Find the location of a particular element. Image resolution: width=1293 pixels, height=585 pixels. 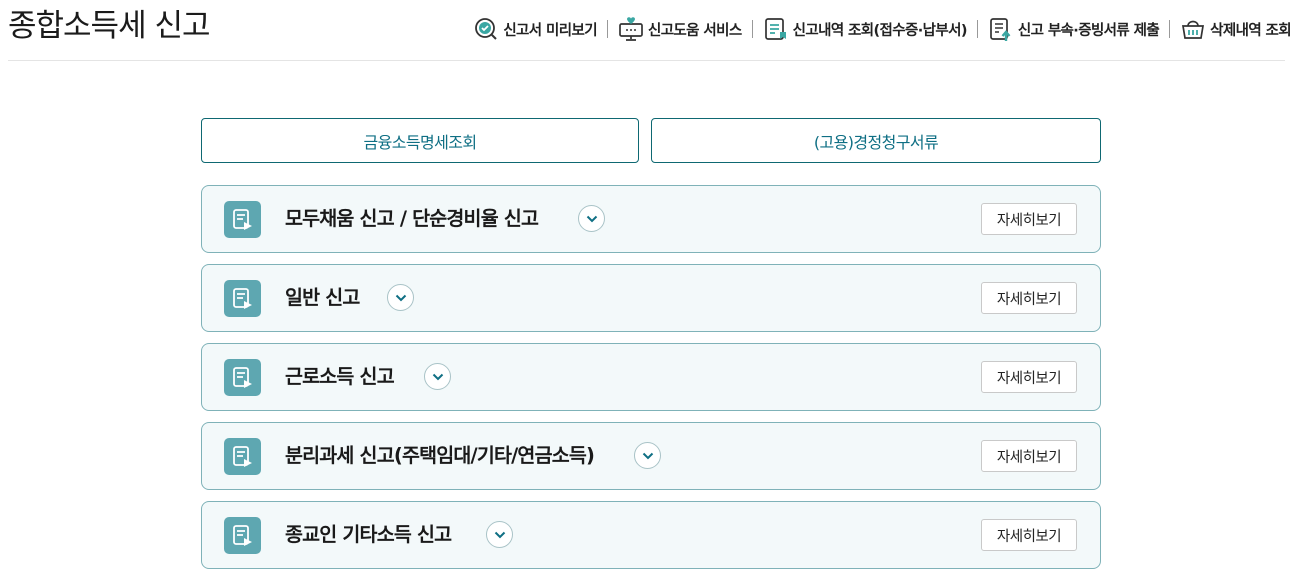

document-list-icon is located at coordinates (775, 29).